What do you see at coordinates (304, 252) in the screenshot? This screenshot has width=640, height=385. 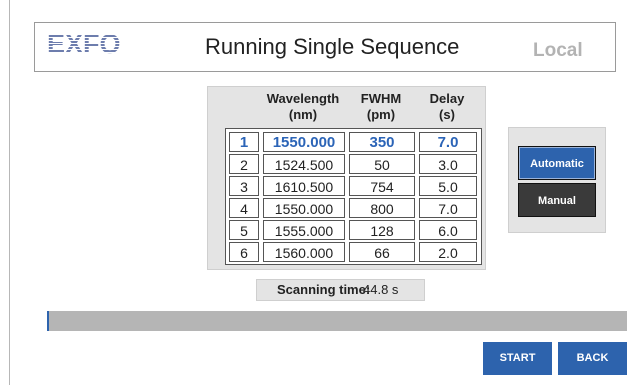 I see `wavelength-cell: 1560.000` at bounding box center [304, 252].